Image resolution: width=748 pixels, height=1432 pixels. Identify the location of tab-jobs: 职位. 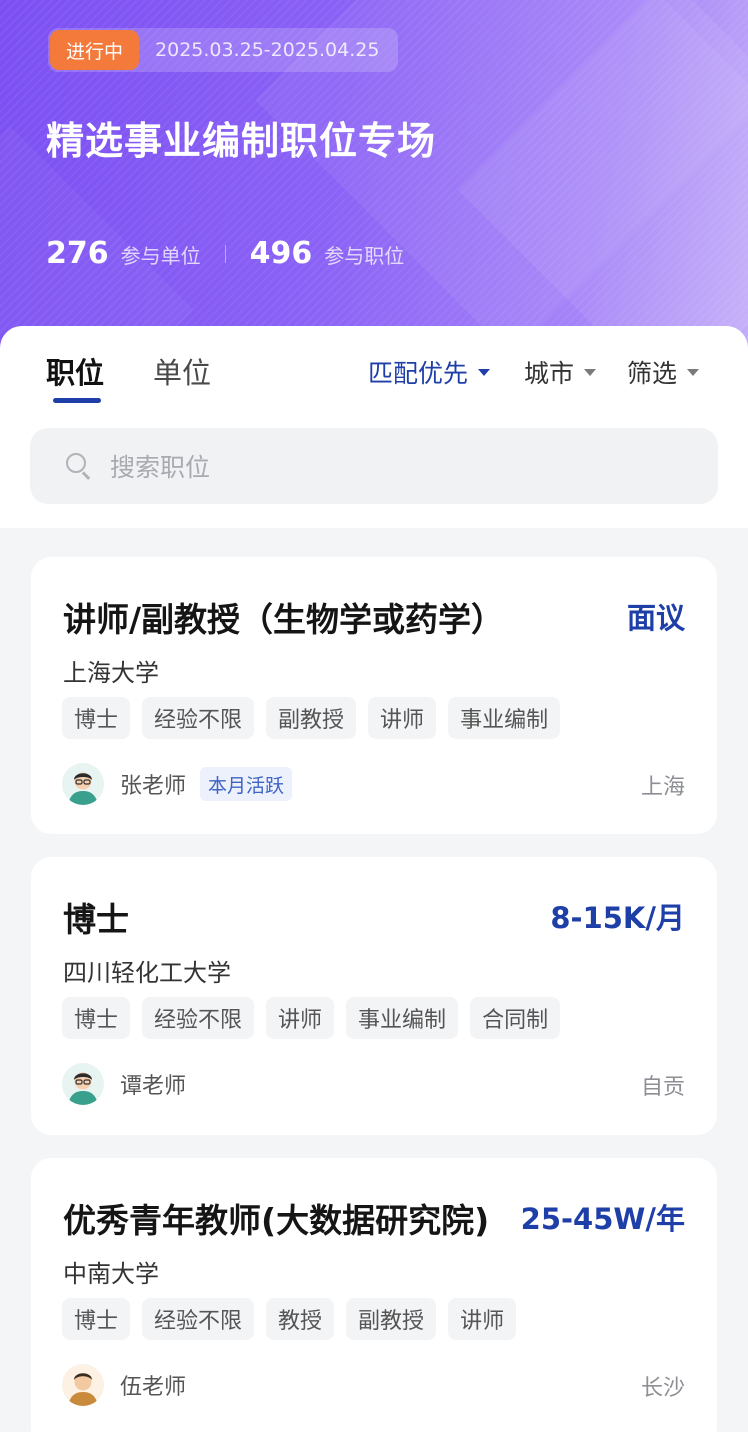
(75, 371).